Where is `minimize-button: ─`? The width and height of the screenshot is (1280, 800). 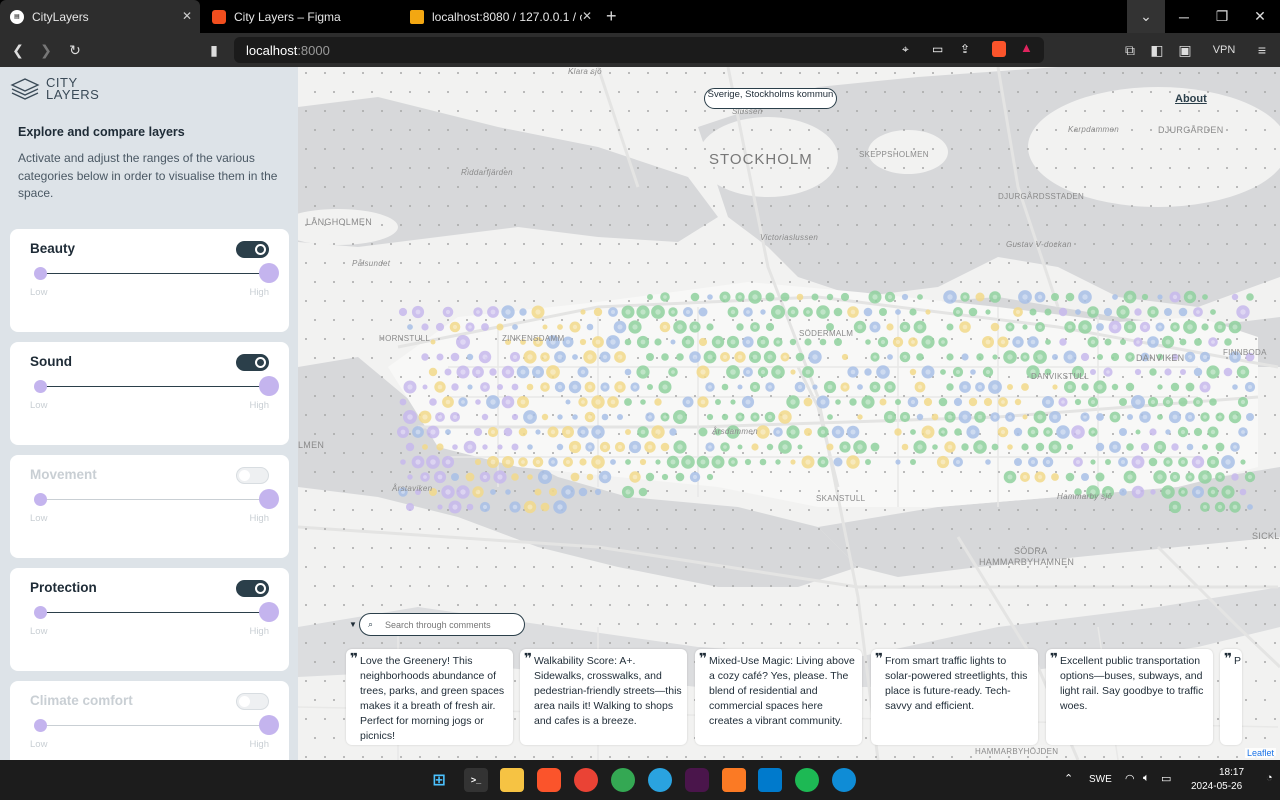
minimize-button: ─ is located at coordinates (1184, 16).